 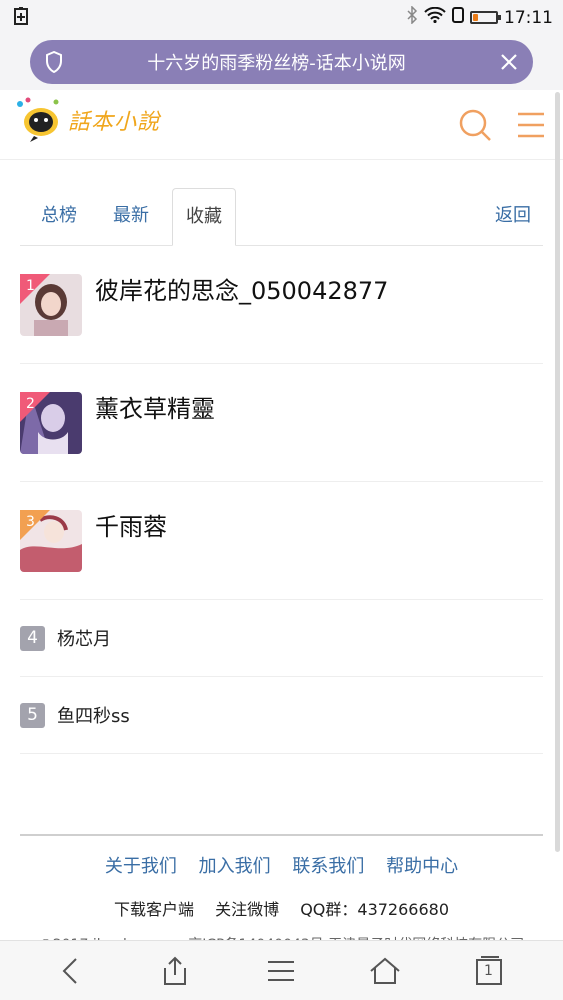 I want to click on rank-item-2: 2 薰衣草精靈, so click(x=281, y=423).